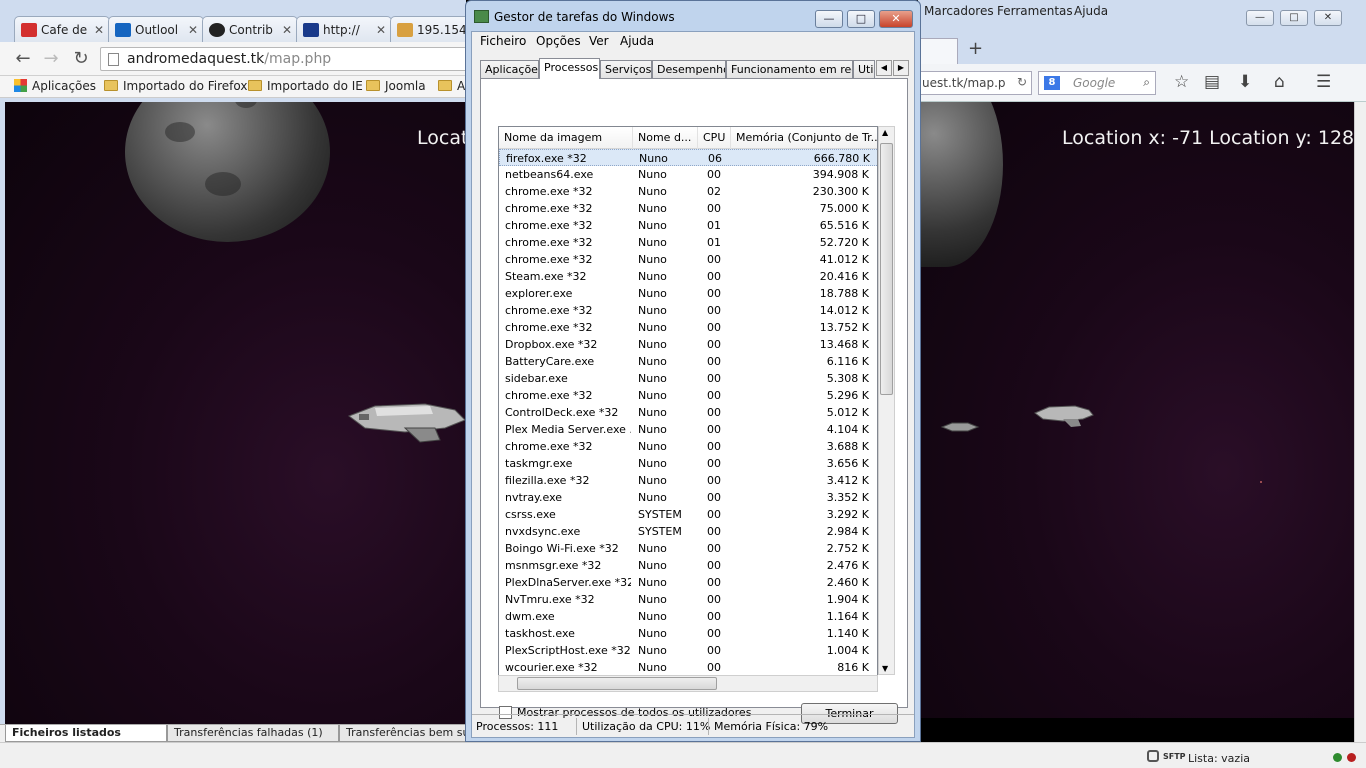 The width and height of the screenshot is (1366, 768). I want to click on table-row: msnmsgr.exe *32 Nuno 00 2.476 K, so click(688, 565).